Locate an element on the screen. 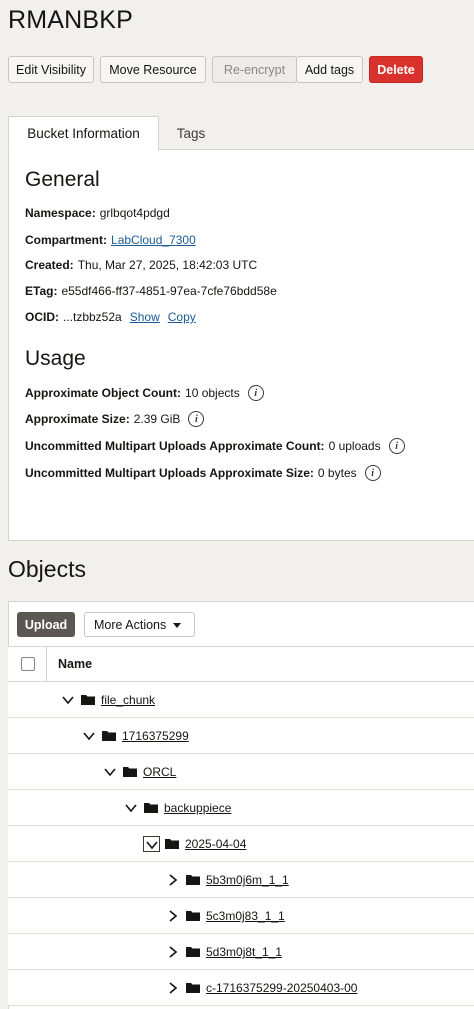 Image resolution: width=474 pixels, height=1009 pixels. compartment-label: Compartment: is located at coordinates (66, 240).